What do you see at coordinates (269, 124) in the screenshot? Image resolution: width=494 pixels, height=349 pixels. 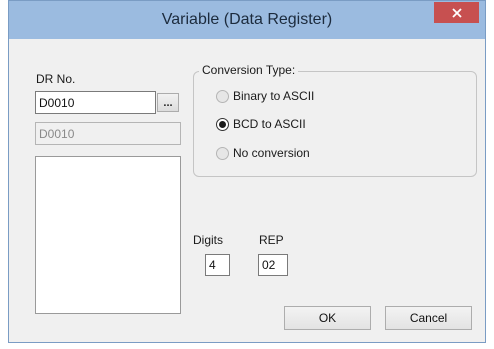 I see `radio-label: BCD to ASCII` at bounding box center [269, 124].